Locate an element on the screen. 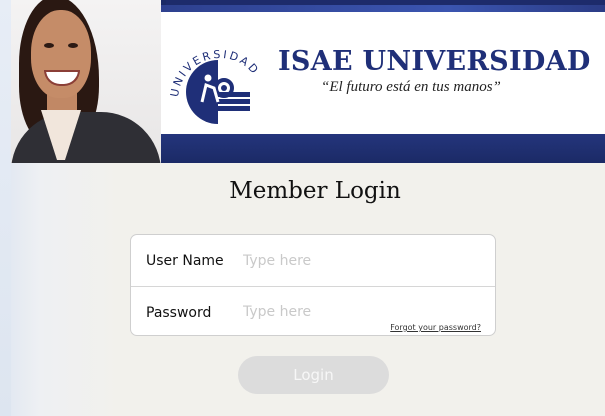 The image size is (605, 416). username-label: User Name is located at coordinates (185, 261).